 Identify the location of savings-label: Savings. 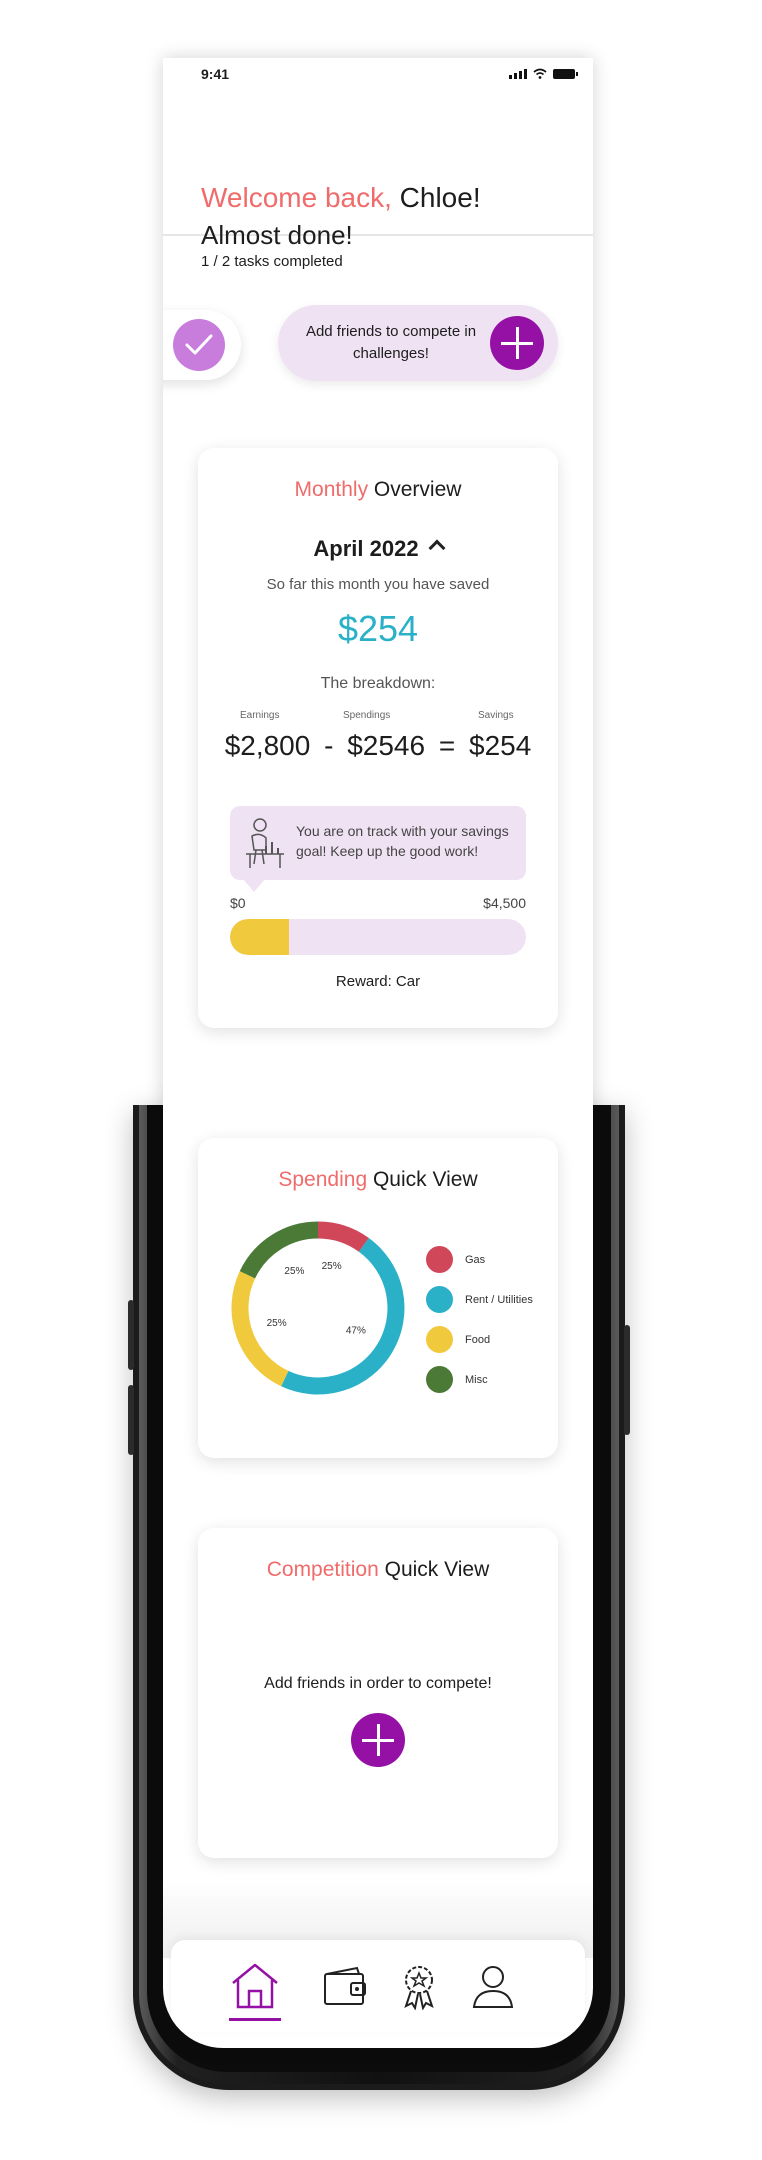
(496, 715).